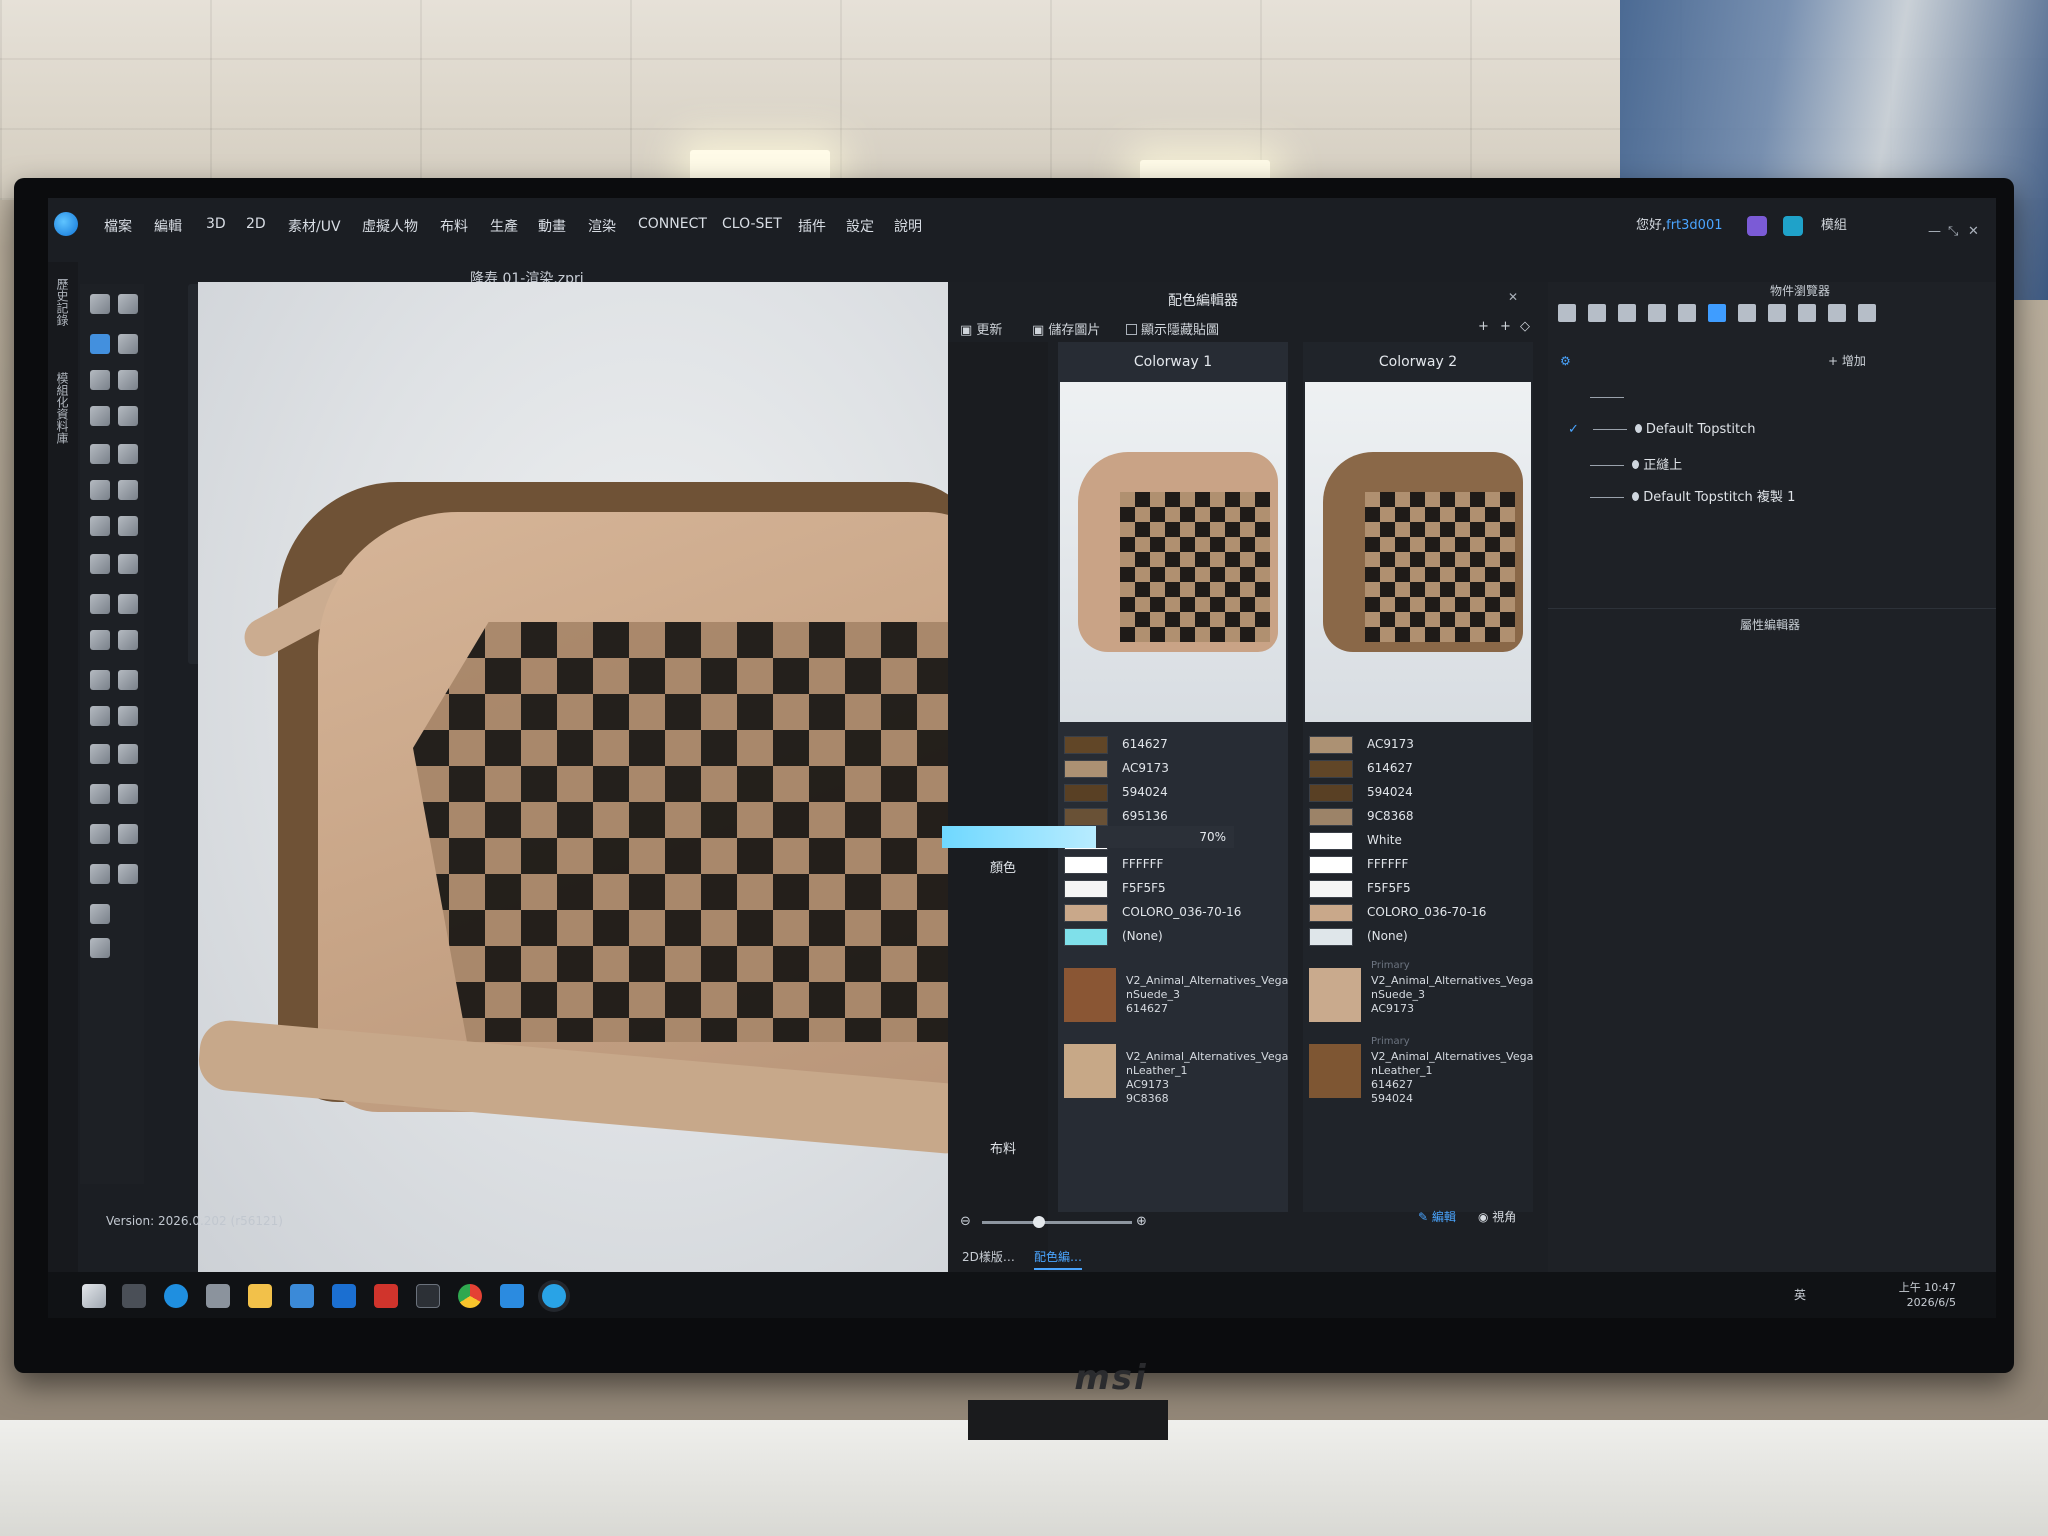 The height and width of the screenshot is (1536, 2048). What do you see at coordinates (512, 1296) in the screenshot?
I see `photos-icon` at bounding box center [512, 1296].